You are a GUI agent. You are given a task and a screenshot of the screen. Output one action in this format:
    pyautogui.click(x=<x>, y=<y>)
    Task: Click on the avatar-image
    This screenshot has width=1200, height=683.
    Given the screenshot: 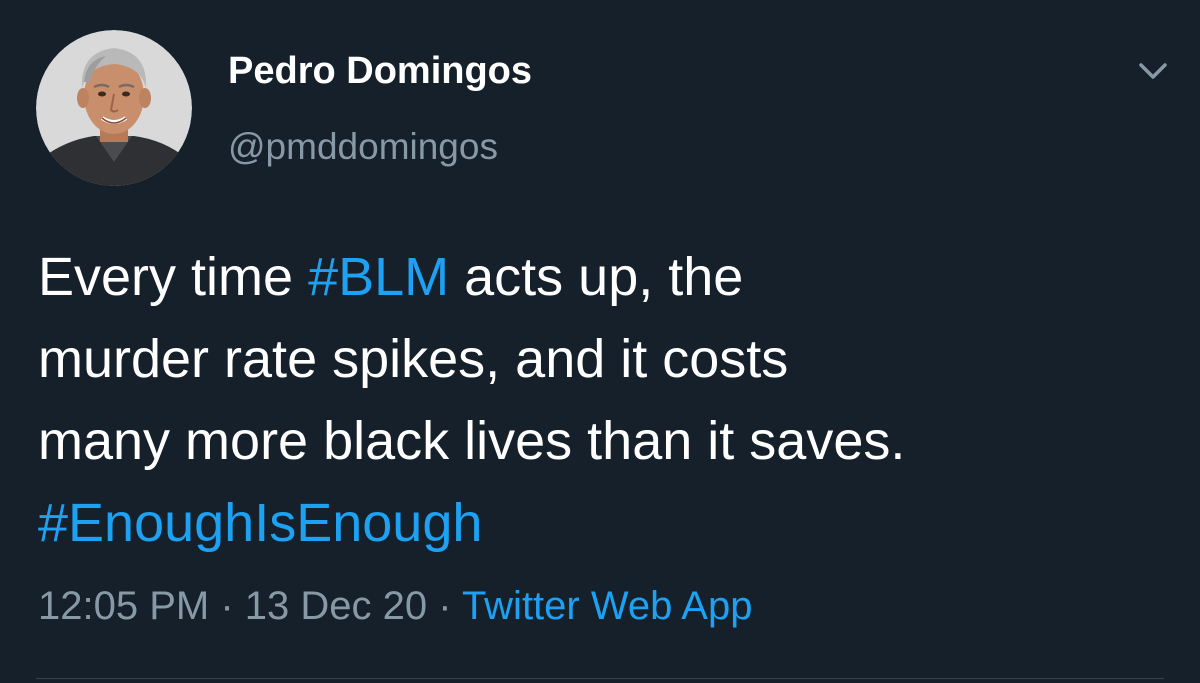 What is the action you would take?
    pyautogui.click(x=114, y=108)
    